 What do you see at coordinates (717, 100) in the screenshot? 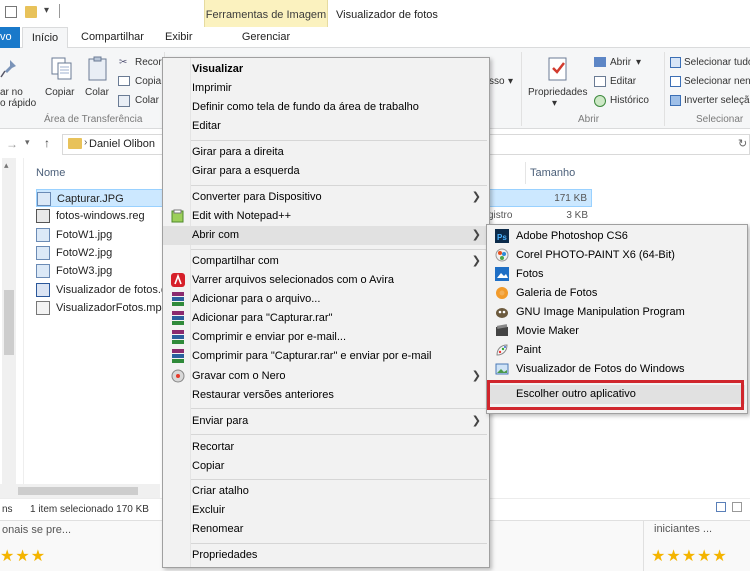
I see `invert-selection-button: Inverter seleçã` at bounding box center [717, 100].